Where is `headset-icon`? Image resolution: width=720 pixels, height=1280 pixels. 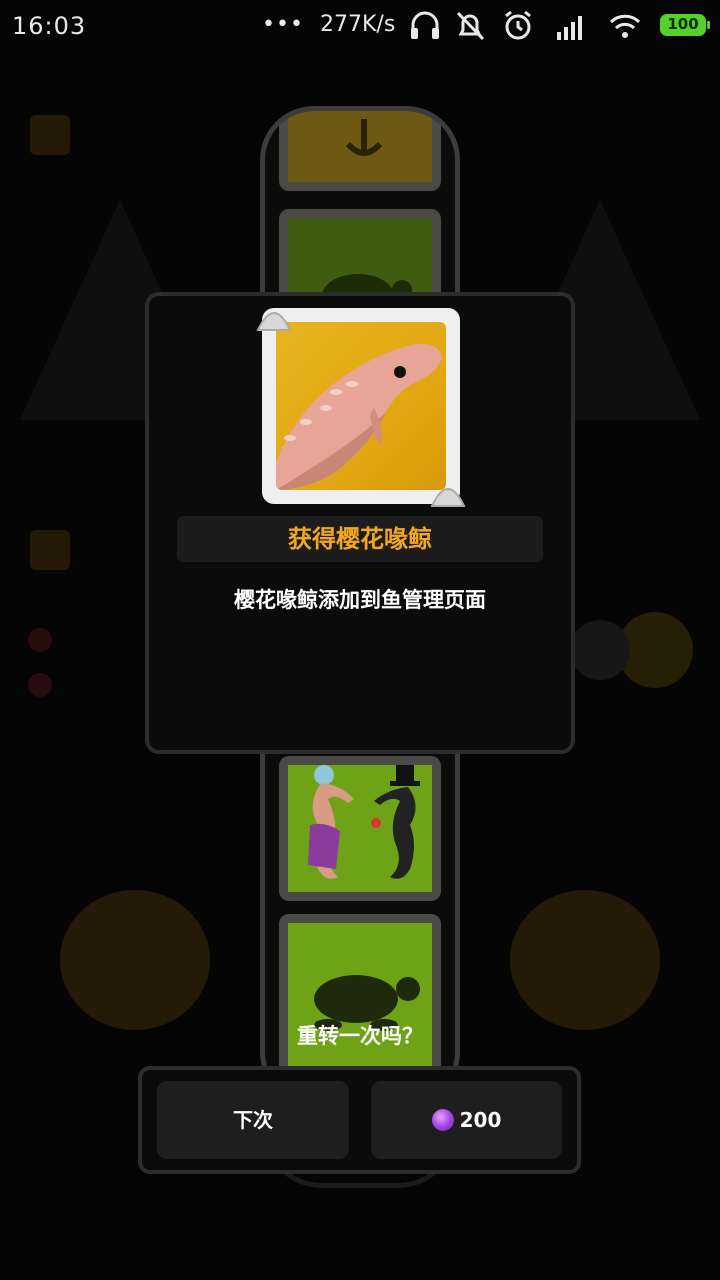
headset-icon is located at coordinates (425, 25).